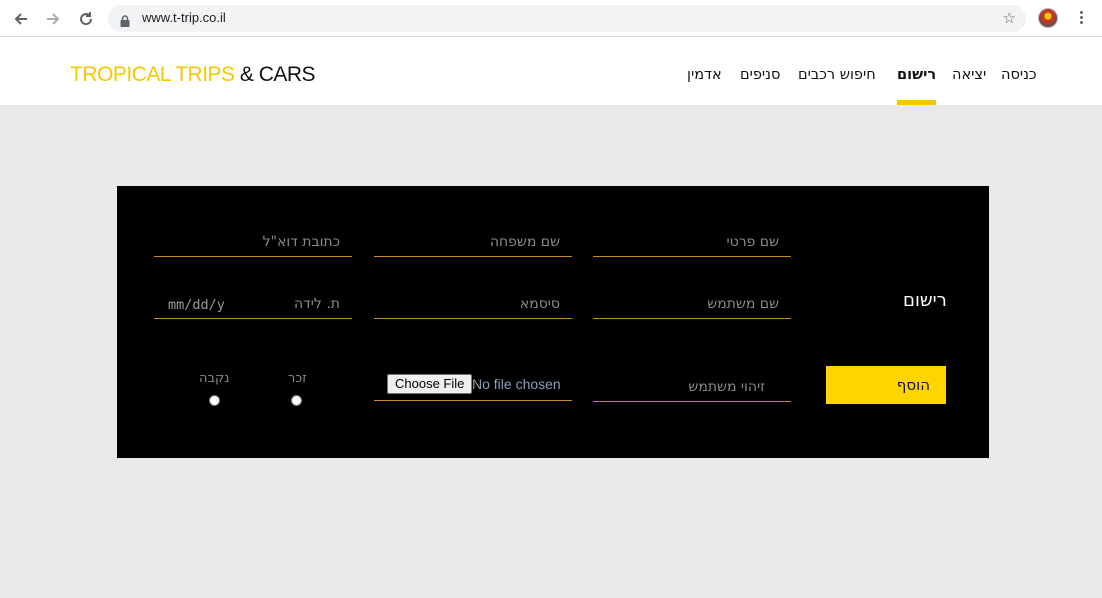  Describe the element at coordinates (916, 75) in the screenshot. I see `nav-register: רישום` at that location.